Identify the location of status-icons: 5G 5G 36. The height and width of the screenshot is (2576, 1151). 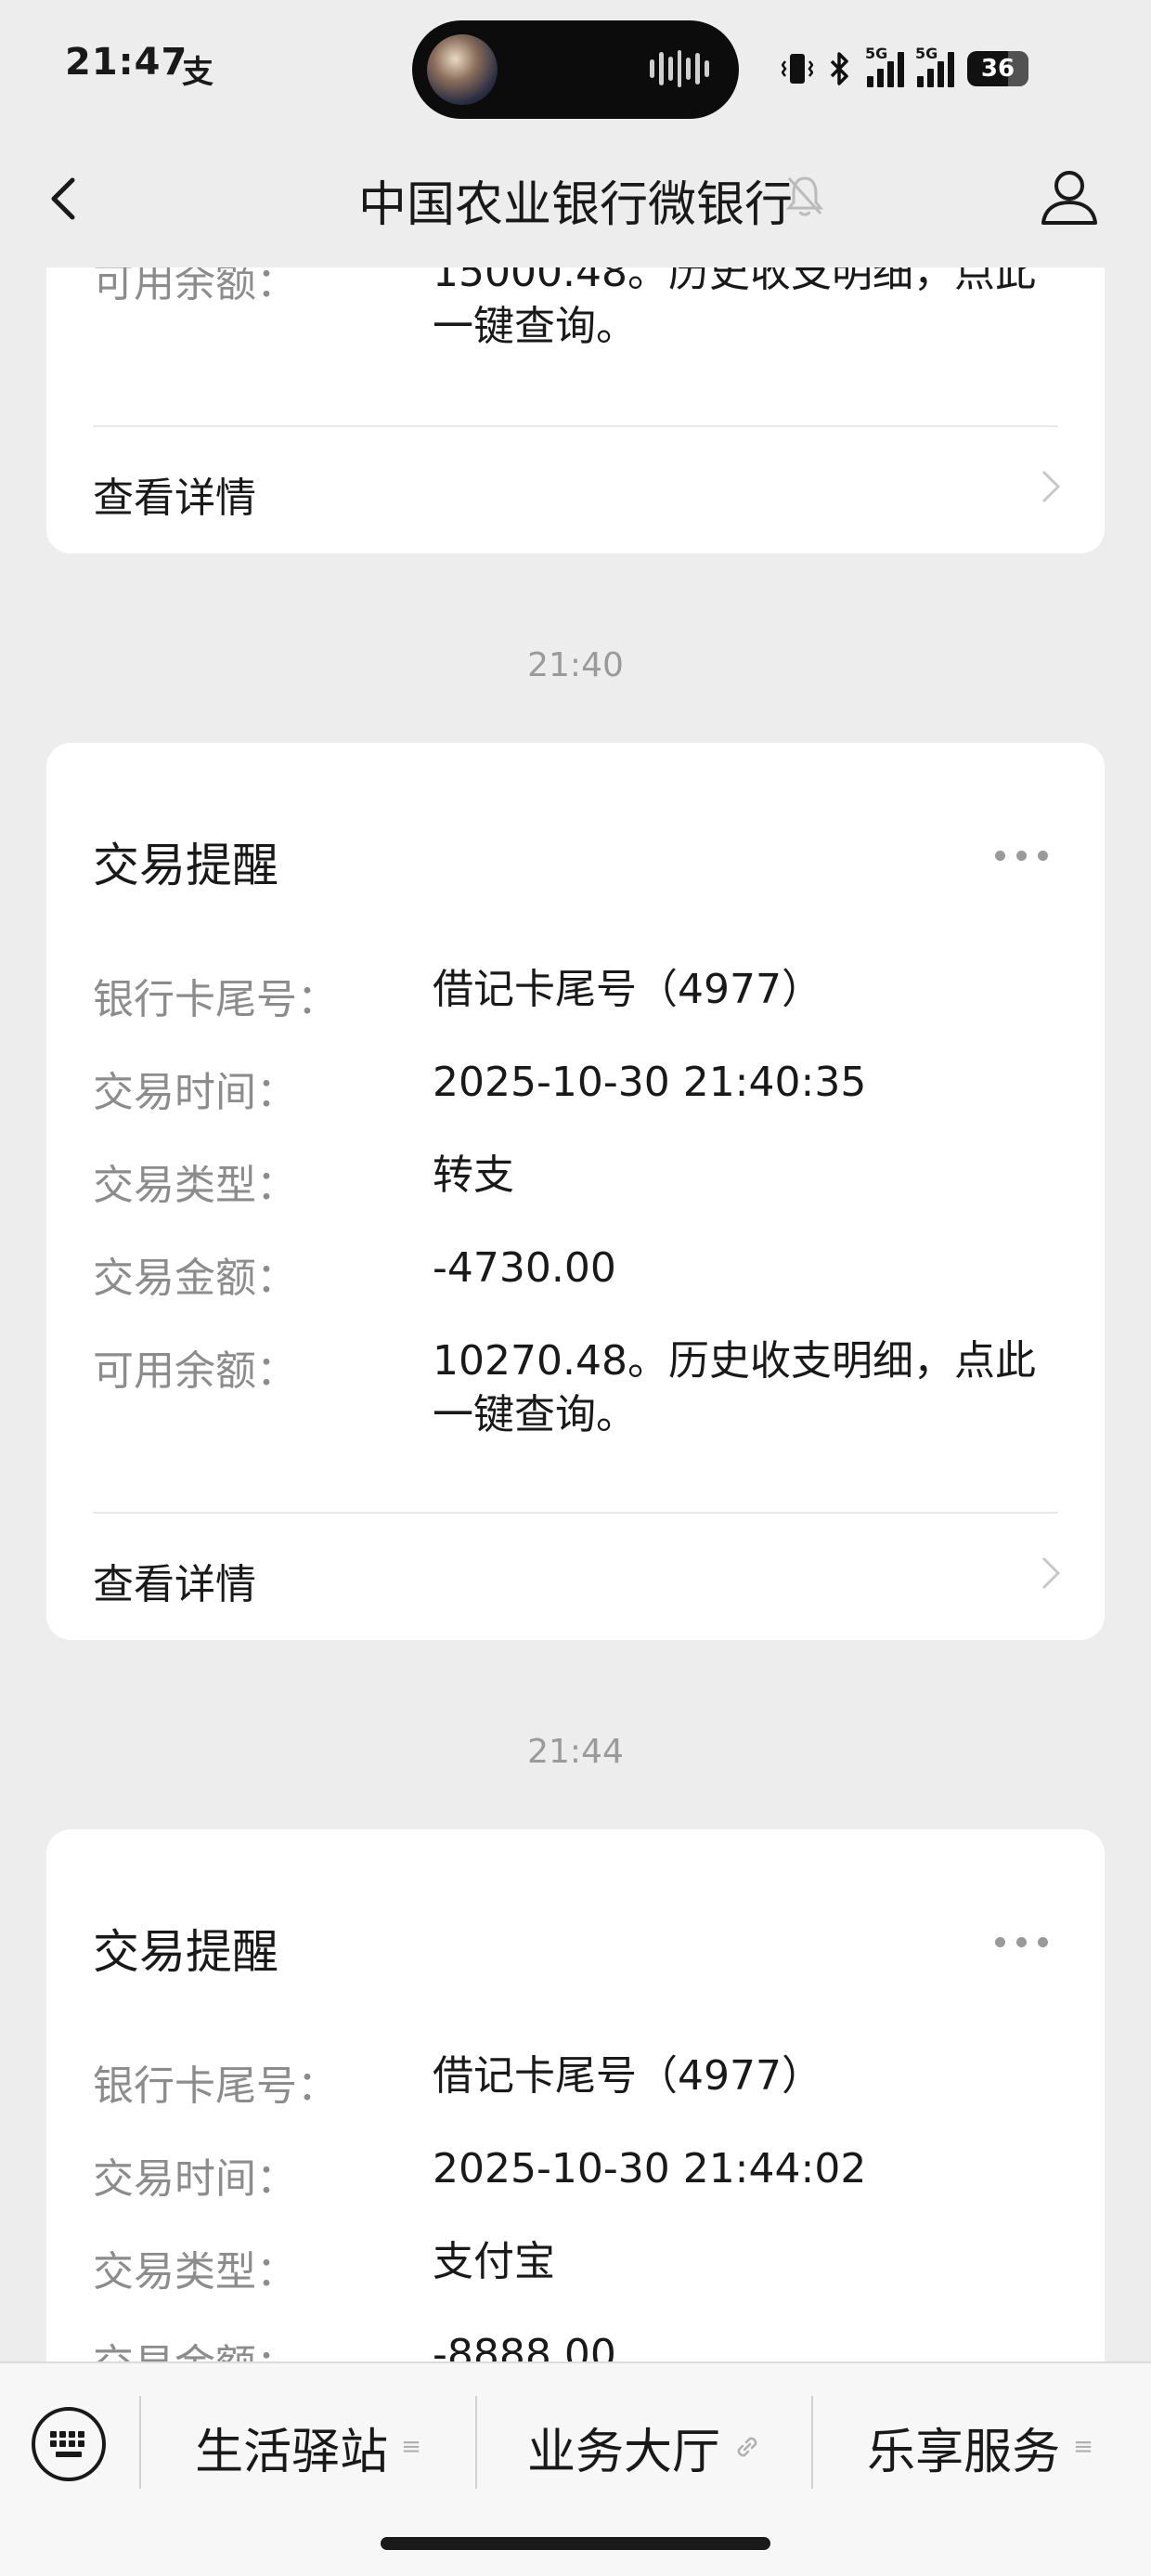
(905, 69).